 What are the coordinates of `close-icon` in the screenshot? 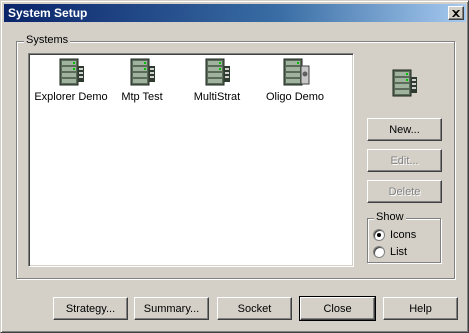 It's located at (456, 13).